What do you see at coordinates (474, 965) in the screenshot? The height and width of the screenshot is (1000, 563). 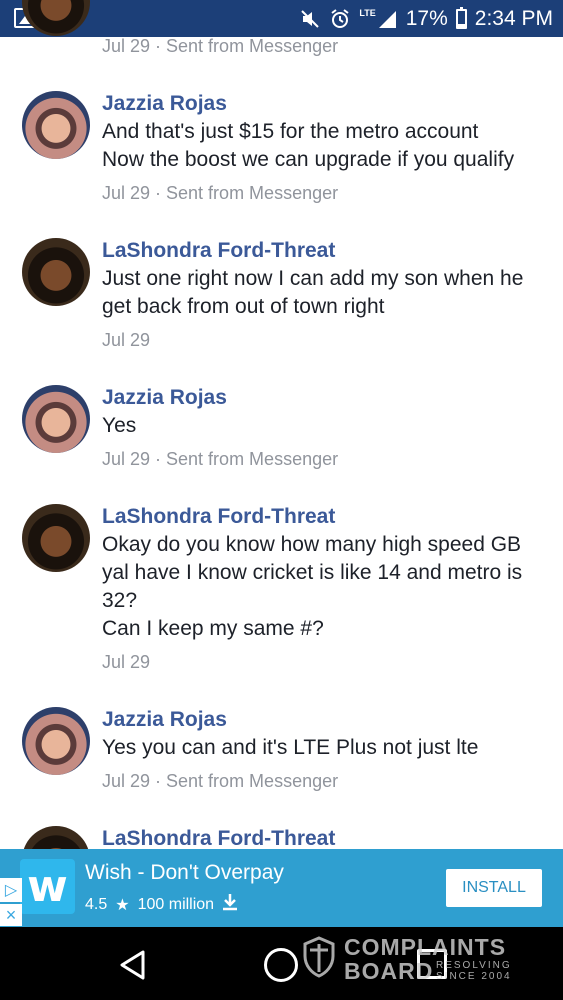 I see `watermark-resolving: RESOLVING` at bounding box center [474, 965].